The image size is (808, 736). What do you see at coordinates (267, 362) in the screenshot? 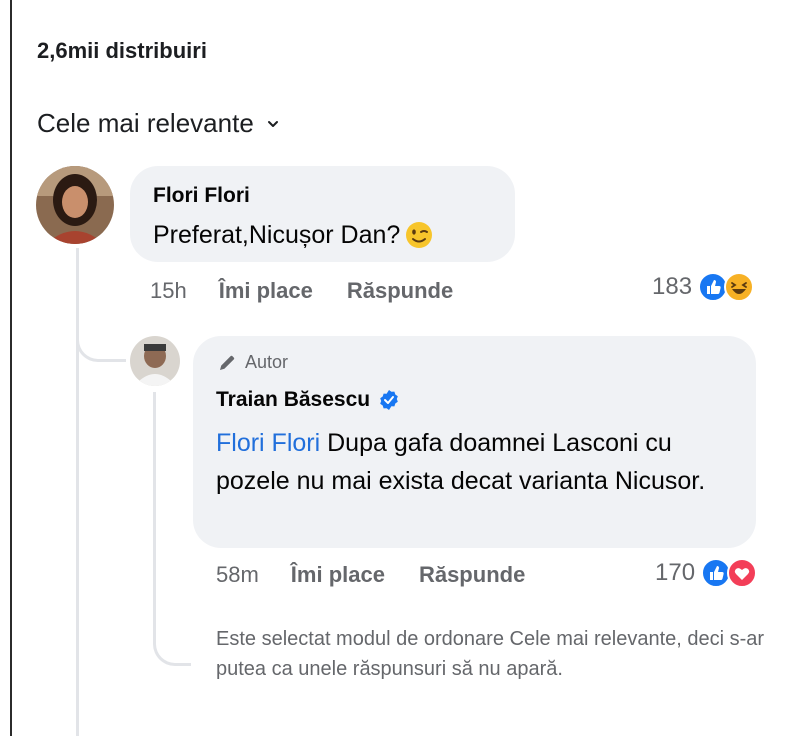
I see `author-badge-label: Autor` at bounding box center [267, 362].